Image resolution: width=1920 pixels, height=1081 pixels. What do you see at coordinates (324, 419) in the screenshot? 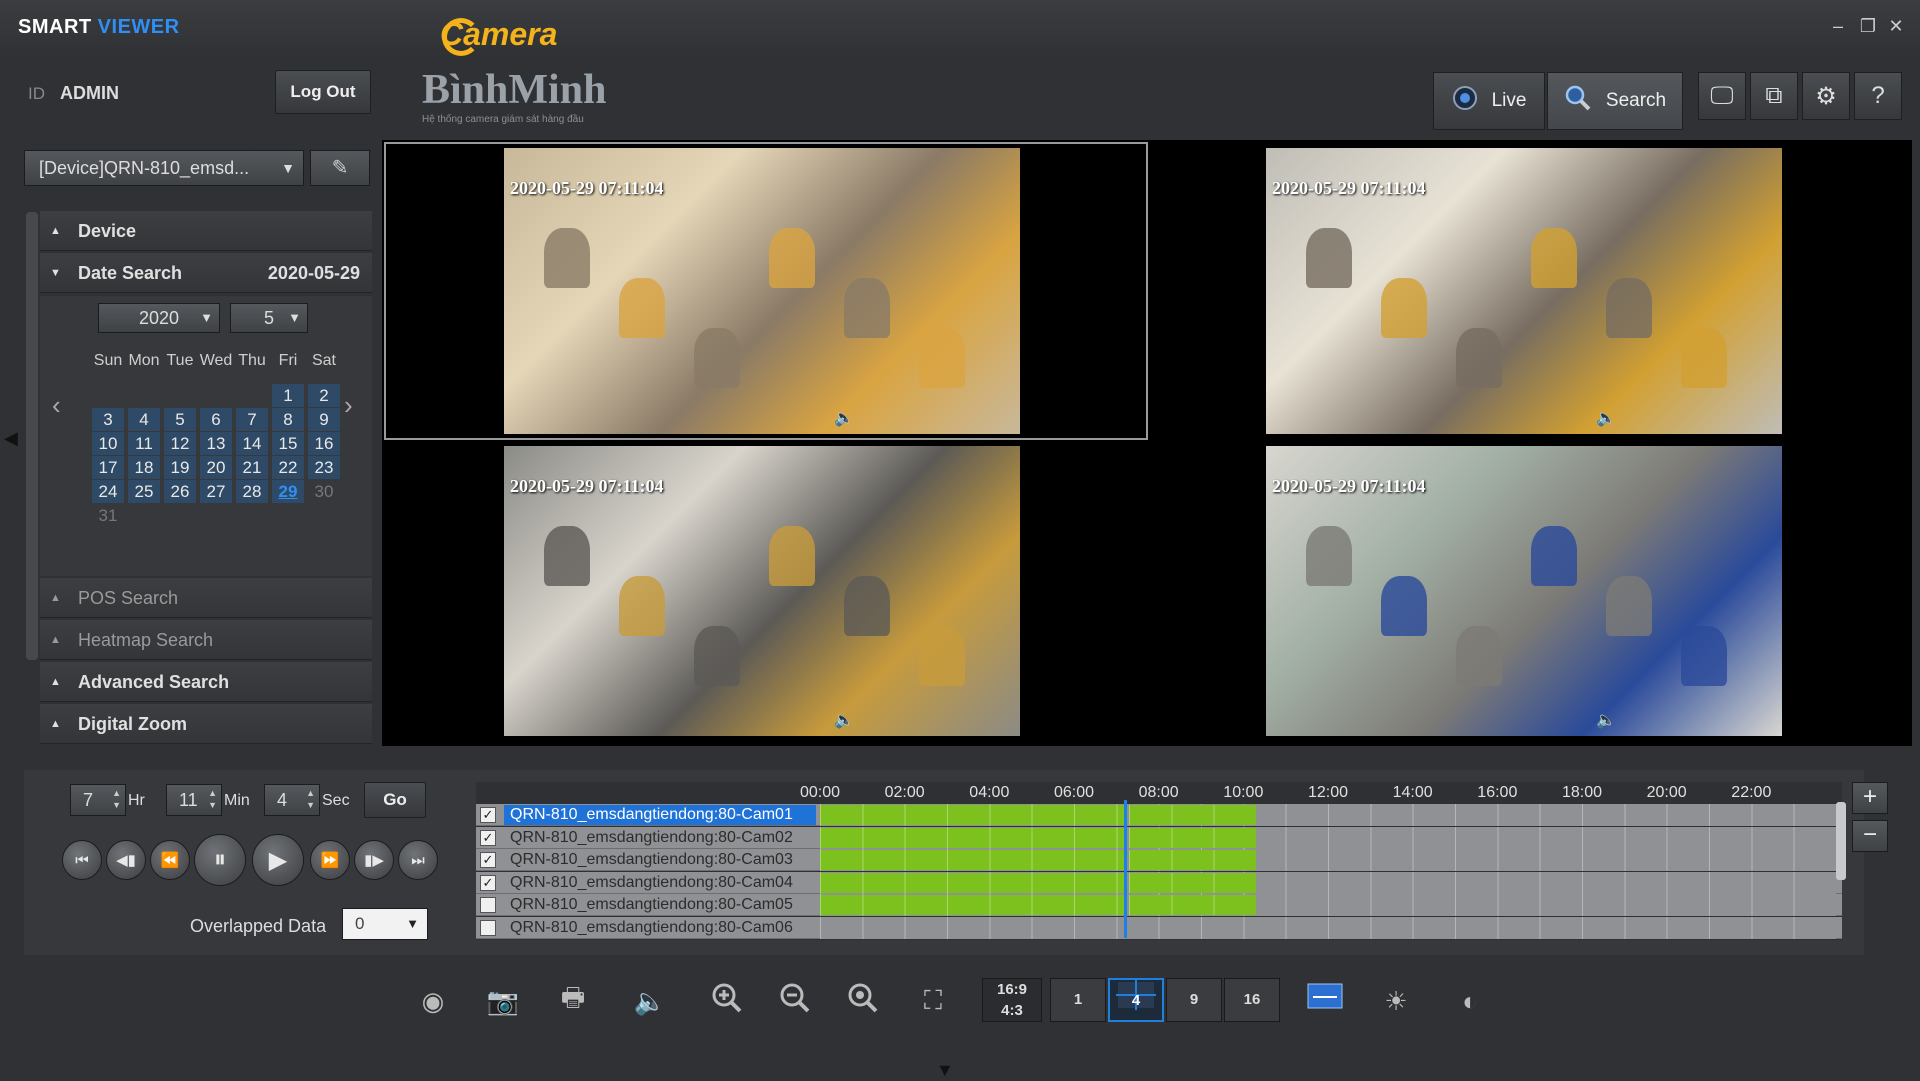
I see `calendar-day-9: 9` at bounding box center [324, 419].